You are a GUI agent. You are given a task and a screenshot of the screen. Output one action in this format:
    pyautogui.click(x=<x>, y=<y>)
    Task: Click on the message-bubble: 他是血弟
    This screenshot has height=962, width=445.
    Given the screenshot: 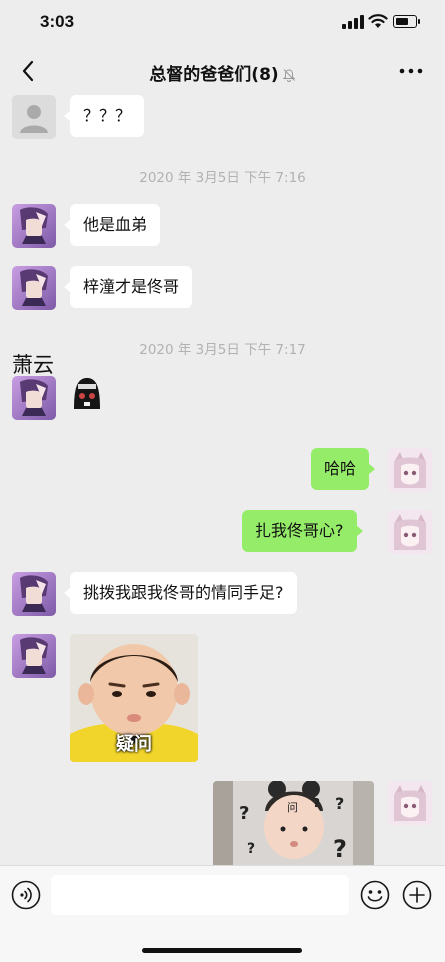 What is the action you would take?
    pyautogui.click(x=112, y=225)
    